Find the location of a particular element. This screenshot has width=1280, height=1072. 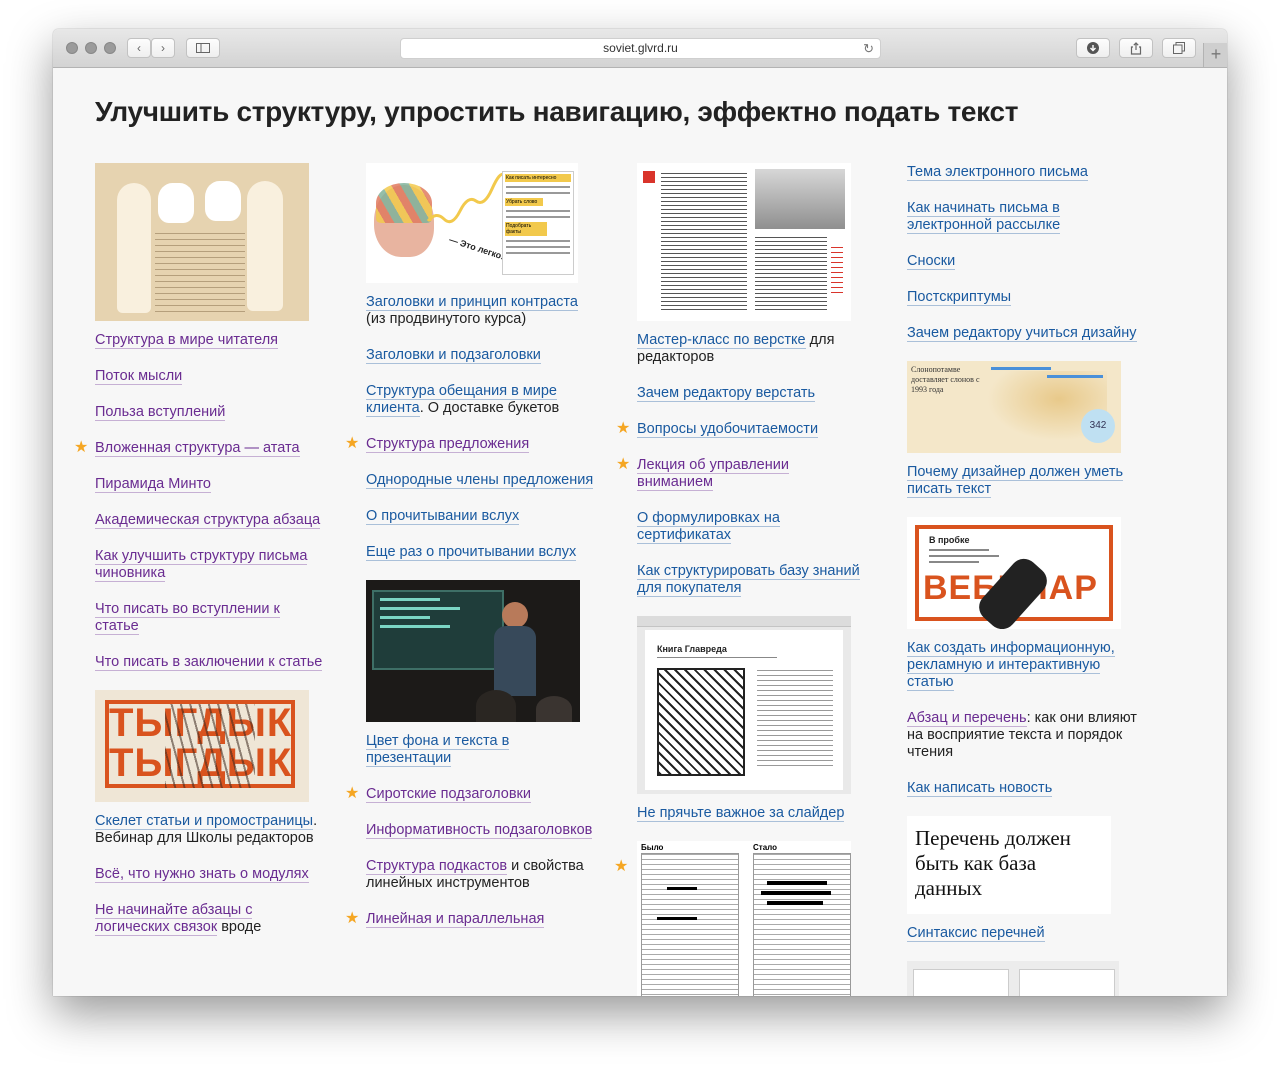

article-link: Пирамида Минто is located at coordinates (153, 484).